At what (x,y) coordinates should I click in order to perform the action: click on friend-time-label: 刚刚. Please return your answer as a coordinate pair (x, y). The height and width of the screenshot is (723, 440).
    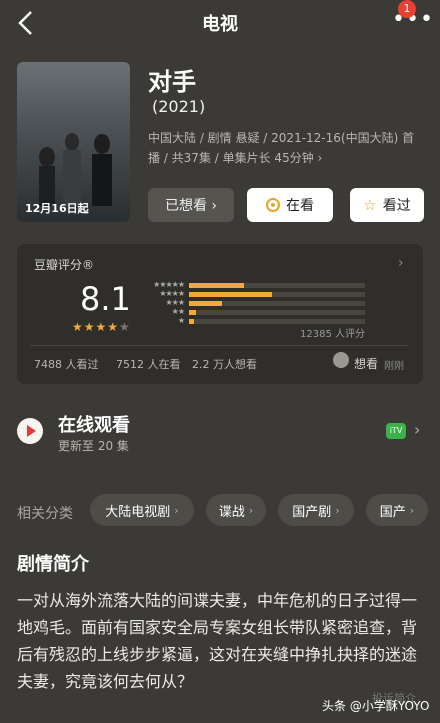
    Looking at the image, I should click on (394, 366).